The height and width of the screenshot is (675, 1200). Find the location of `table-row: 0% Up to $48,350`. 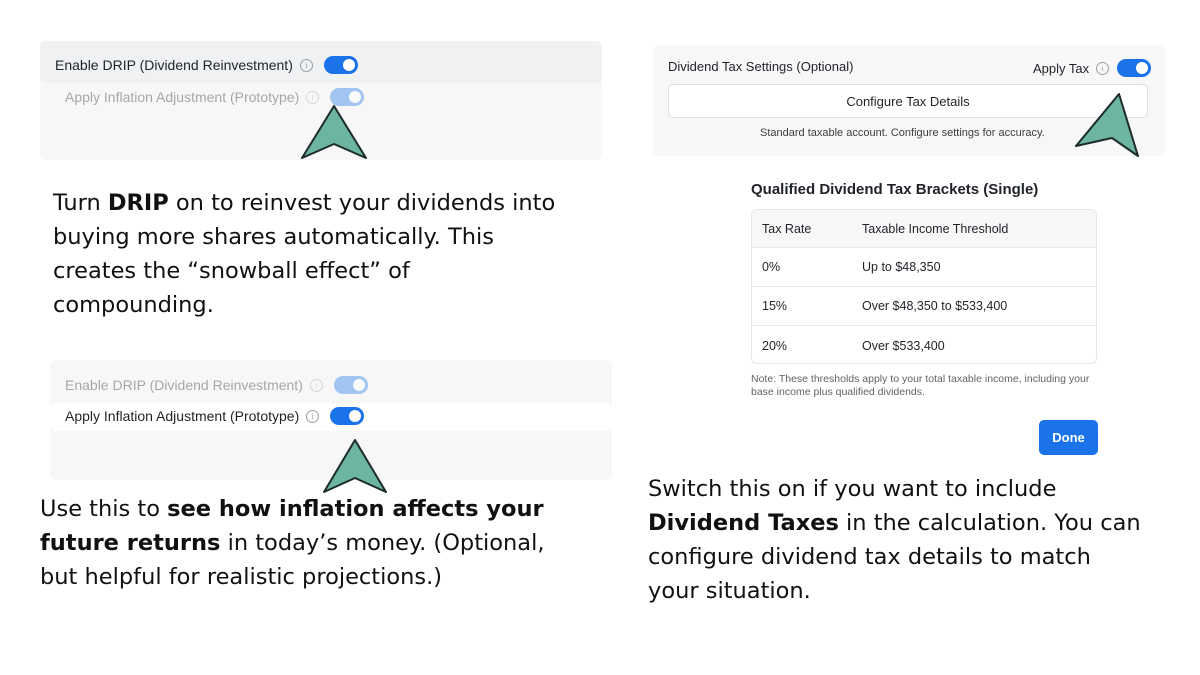

table-row: 0% Up to $48,350 is located at coordinates (924, 267).